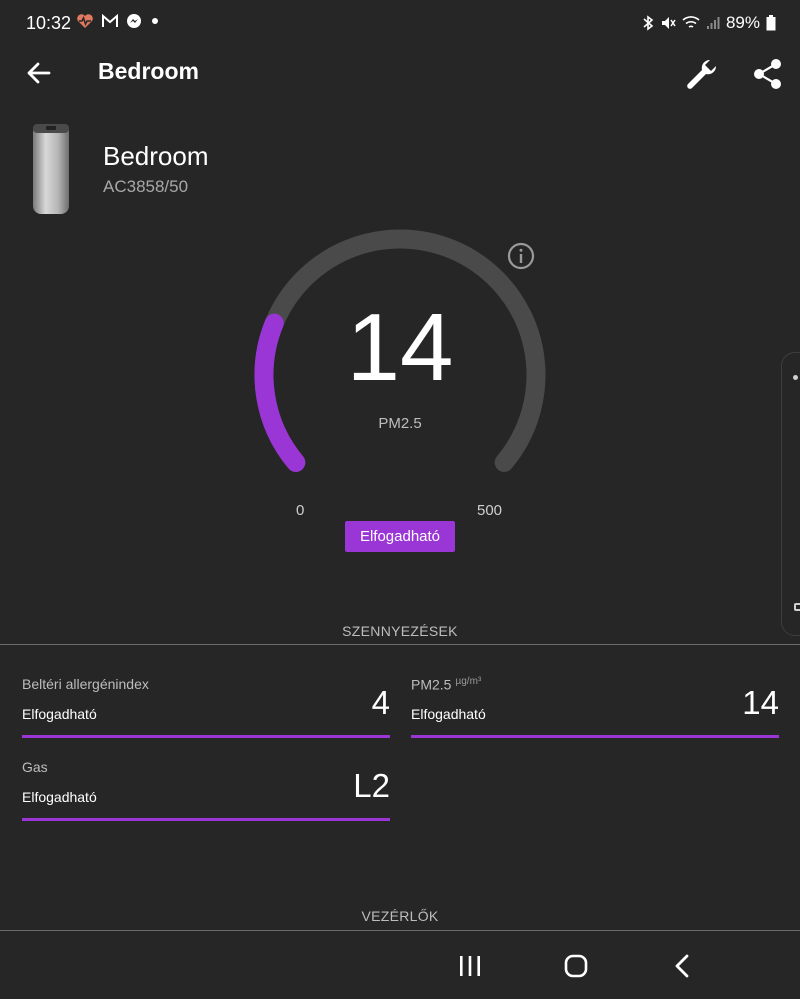 The height and width of the screenshot is (999, 800). I want to click on info-icon, so click(521, 256).